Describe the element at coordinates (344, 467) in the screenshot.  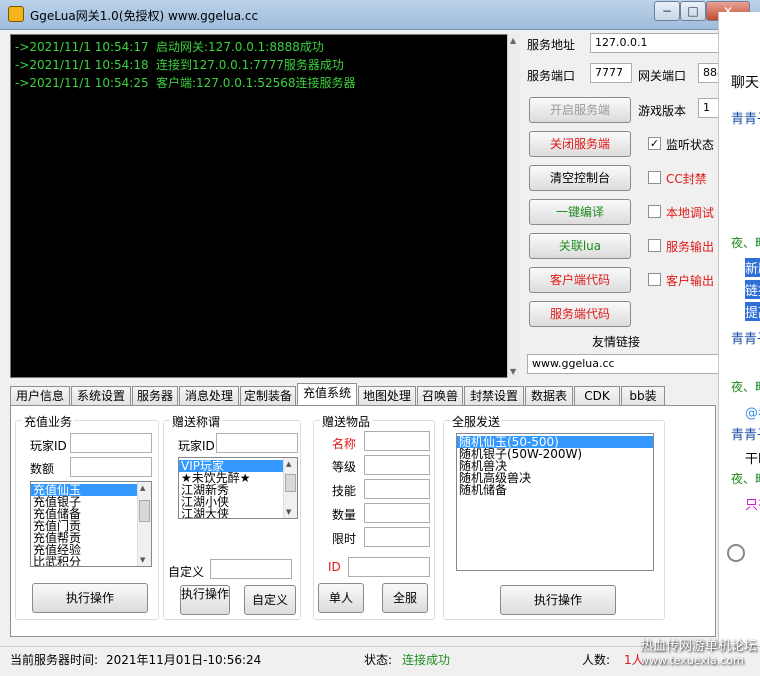
I see `item-level-label: 等级` at that location.